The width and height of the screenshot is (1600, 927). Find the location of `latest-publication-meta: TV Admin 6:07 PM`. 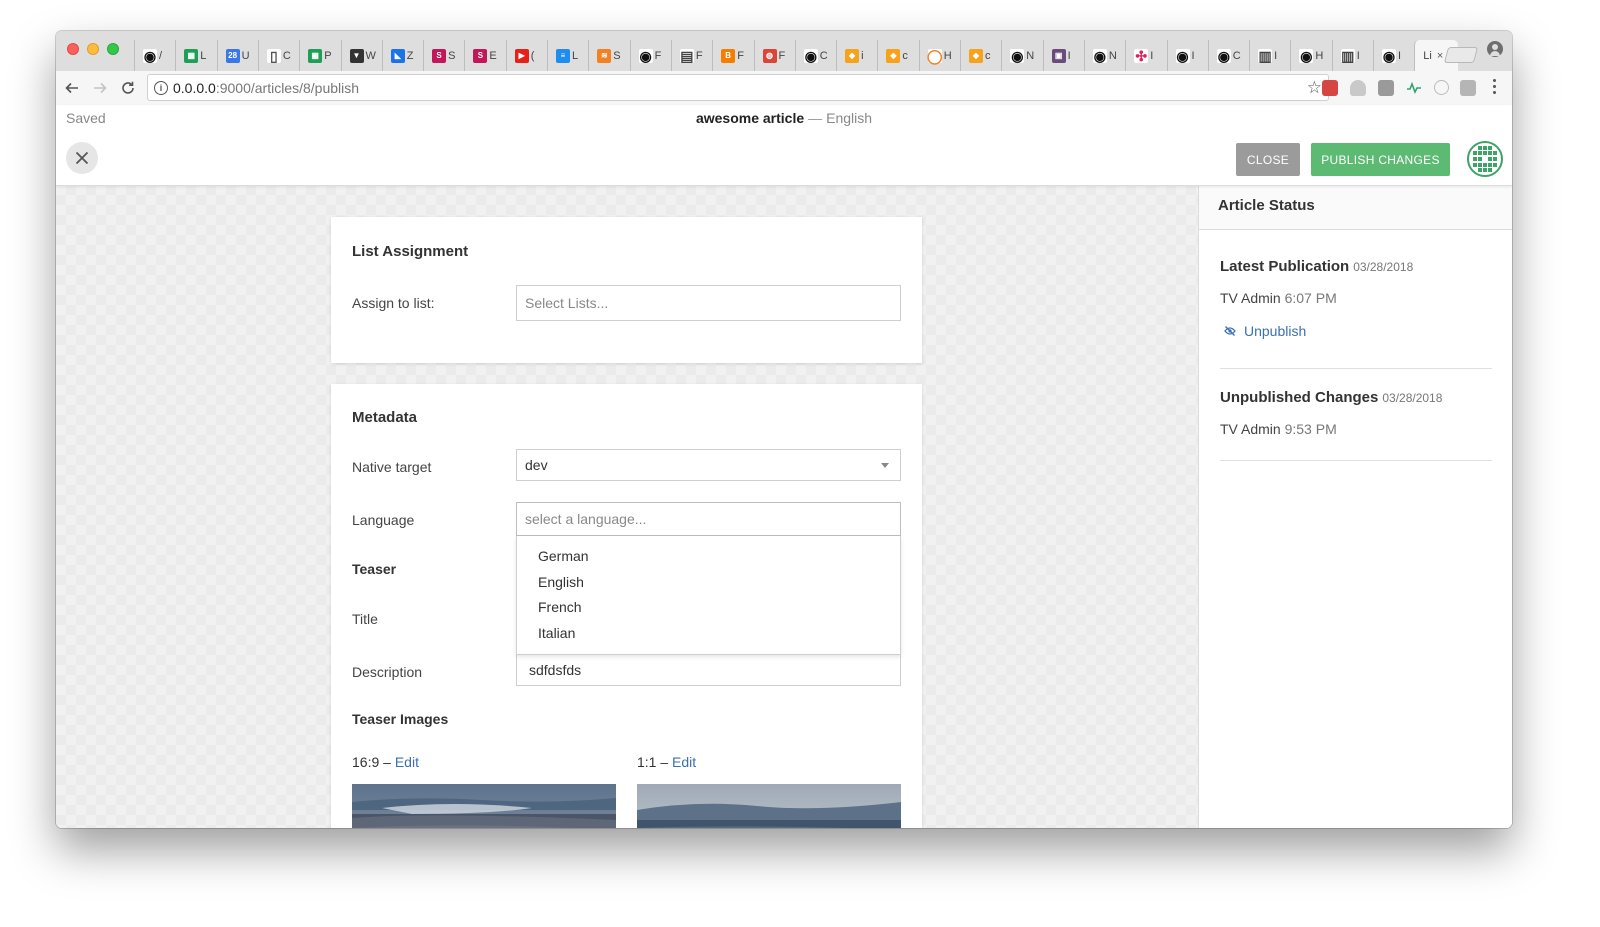

latest-publication-meta: TV Admin 6:07 PM is located at coordinates (1278, 298).